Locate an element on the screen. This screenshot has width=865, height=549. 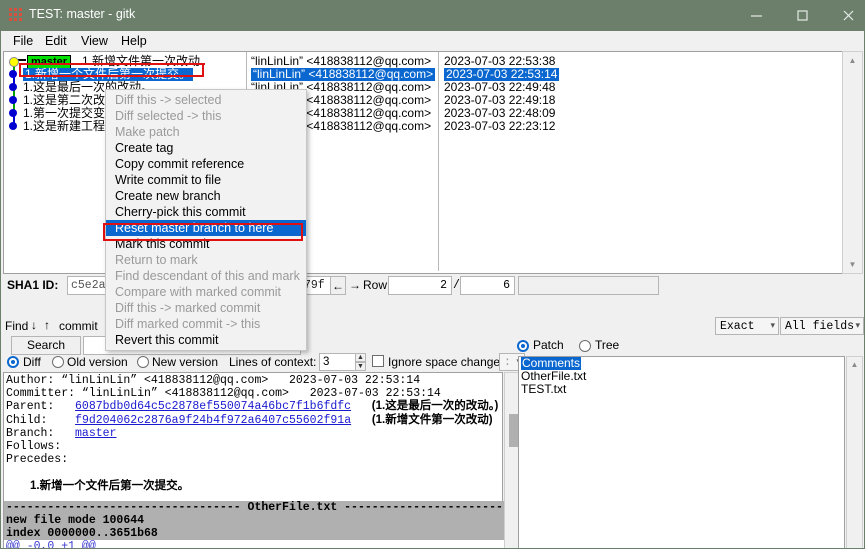
menu-item-compare-with-marked-commit: Compare with marked commit is located at coordinates (206, 292).